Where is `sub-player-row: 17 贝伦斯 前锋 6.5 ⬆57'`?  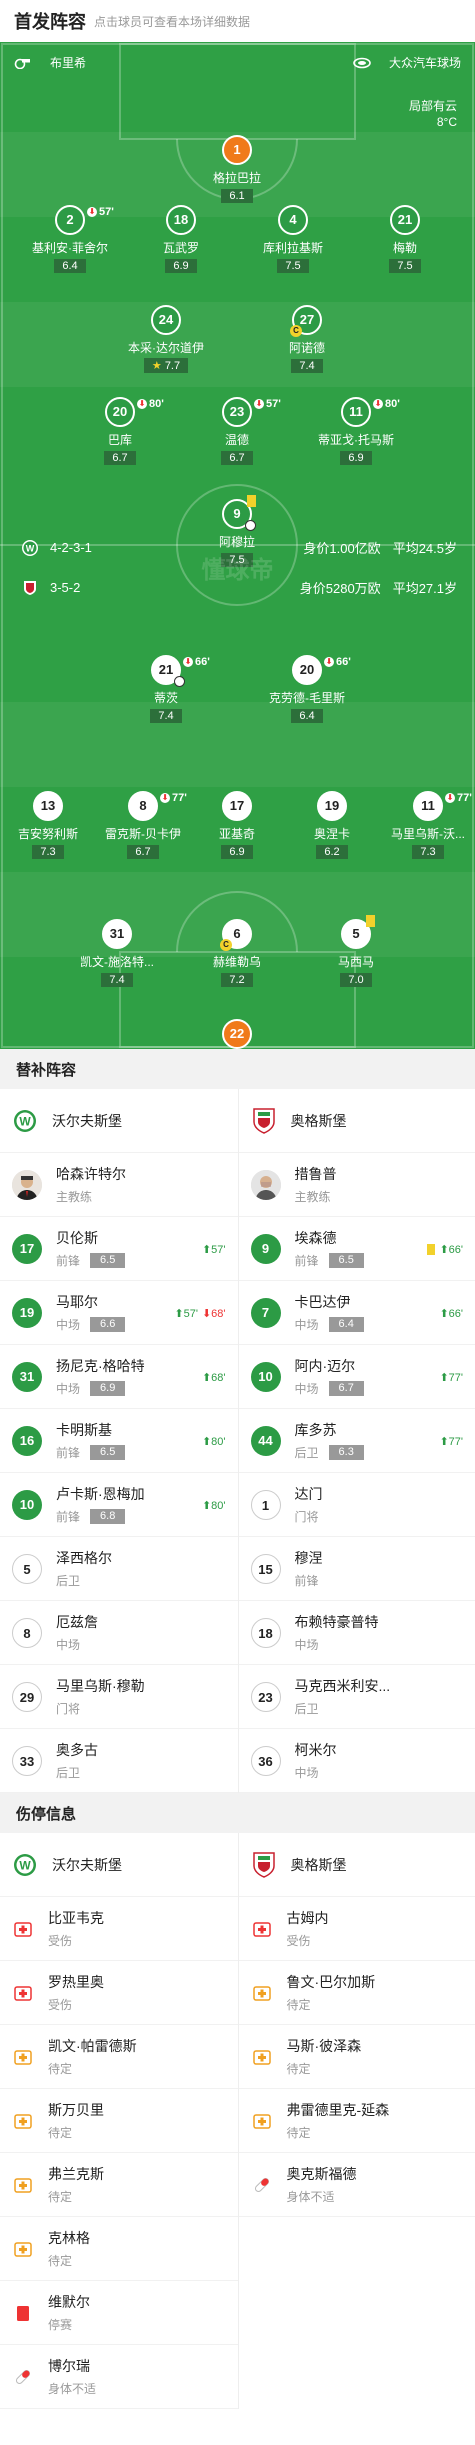 sub-player-row: 17 贝伦斯 前锋 6.5 ⬆57' is located at coordinates (119, 1249).